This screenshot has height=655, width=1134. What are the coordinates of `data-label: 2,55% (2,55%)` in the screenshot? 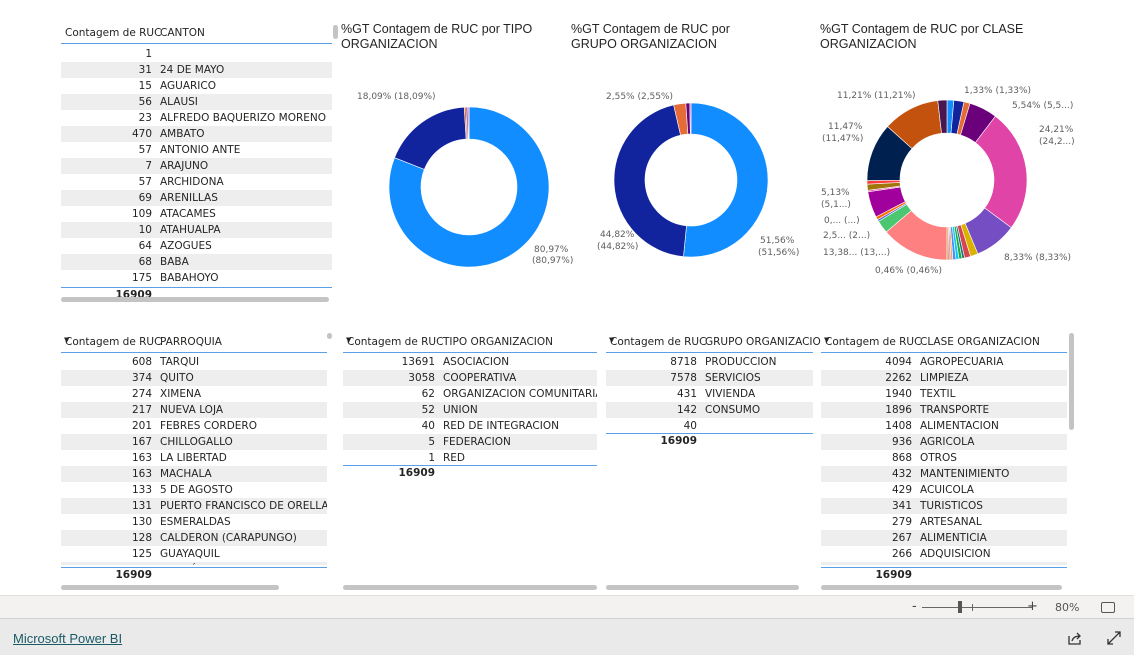 It's located at (640, 97).